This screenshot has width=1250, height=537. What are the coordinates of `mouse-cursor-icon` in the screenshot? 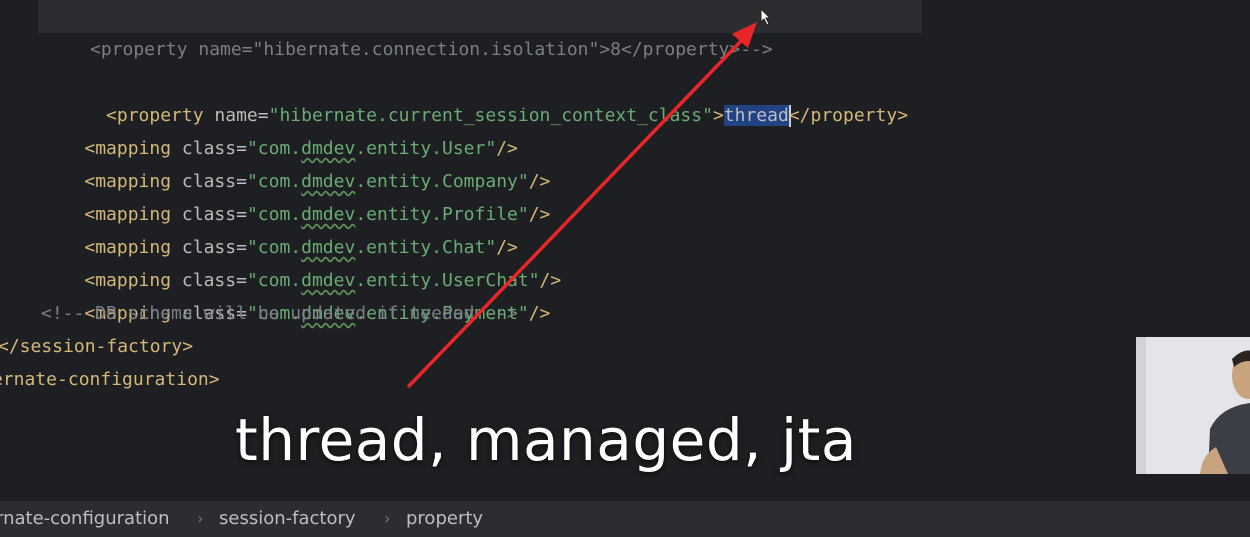 It's located at (766, 17).